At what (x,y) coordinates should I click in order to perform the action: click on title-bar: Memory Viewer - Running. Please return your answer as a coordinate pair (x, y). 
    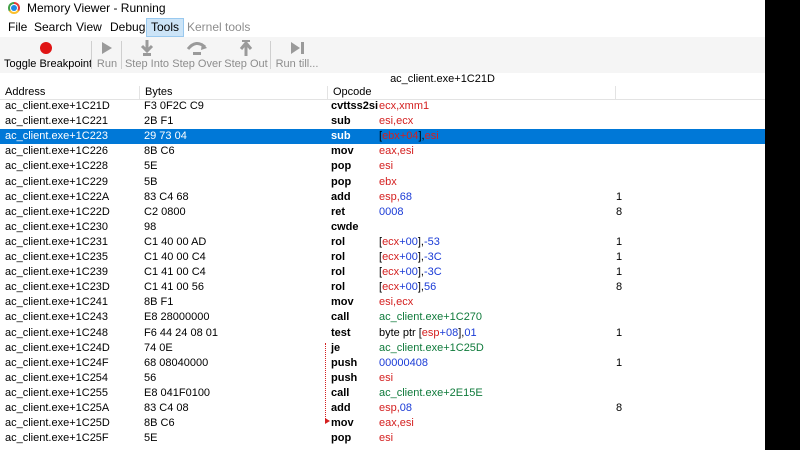
    Looking at the image, I should click on (382, 9).